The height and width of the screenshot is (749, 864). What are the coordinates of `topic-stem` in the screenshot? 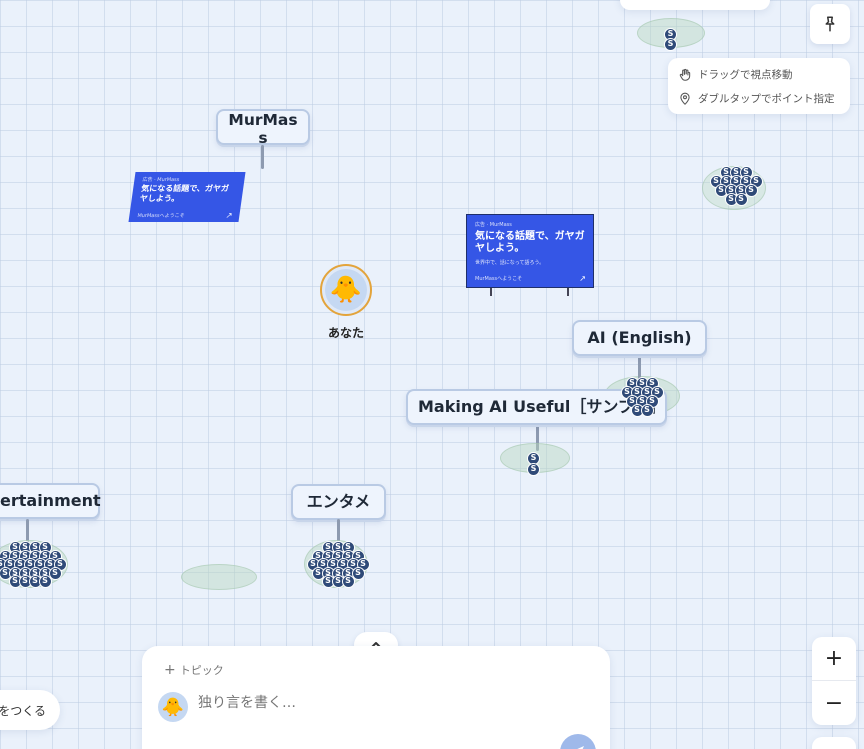 It's located at (262, 157).